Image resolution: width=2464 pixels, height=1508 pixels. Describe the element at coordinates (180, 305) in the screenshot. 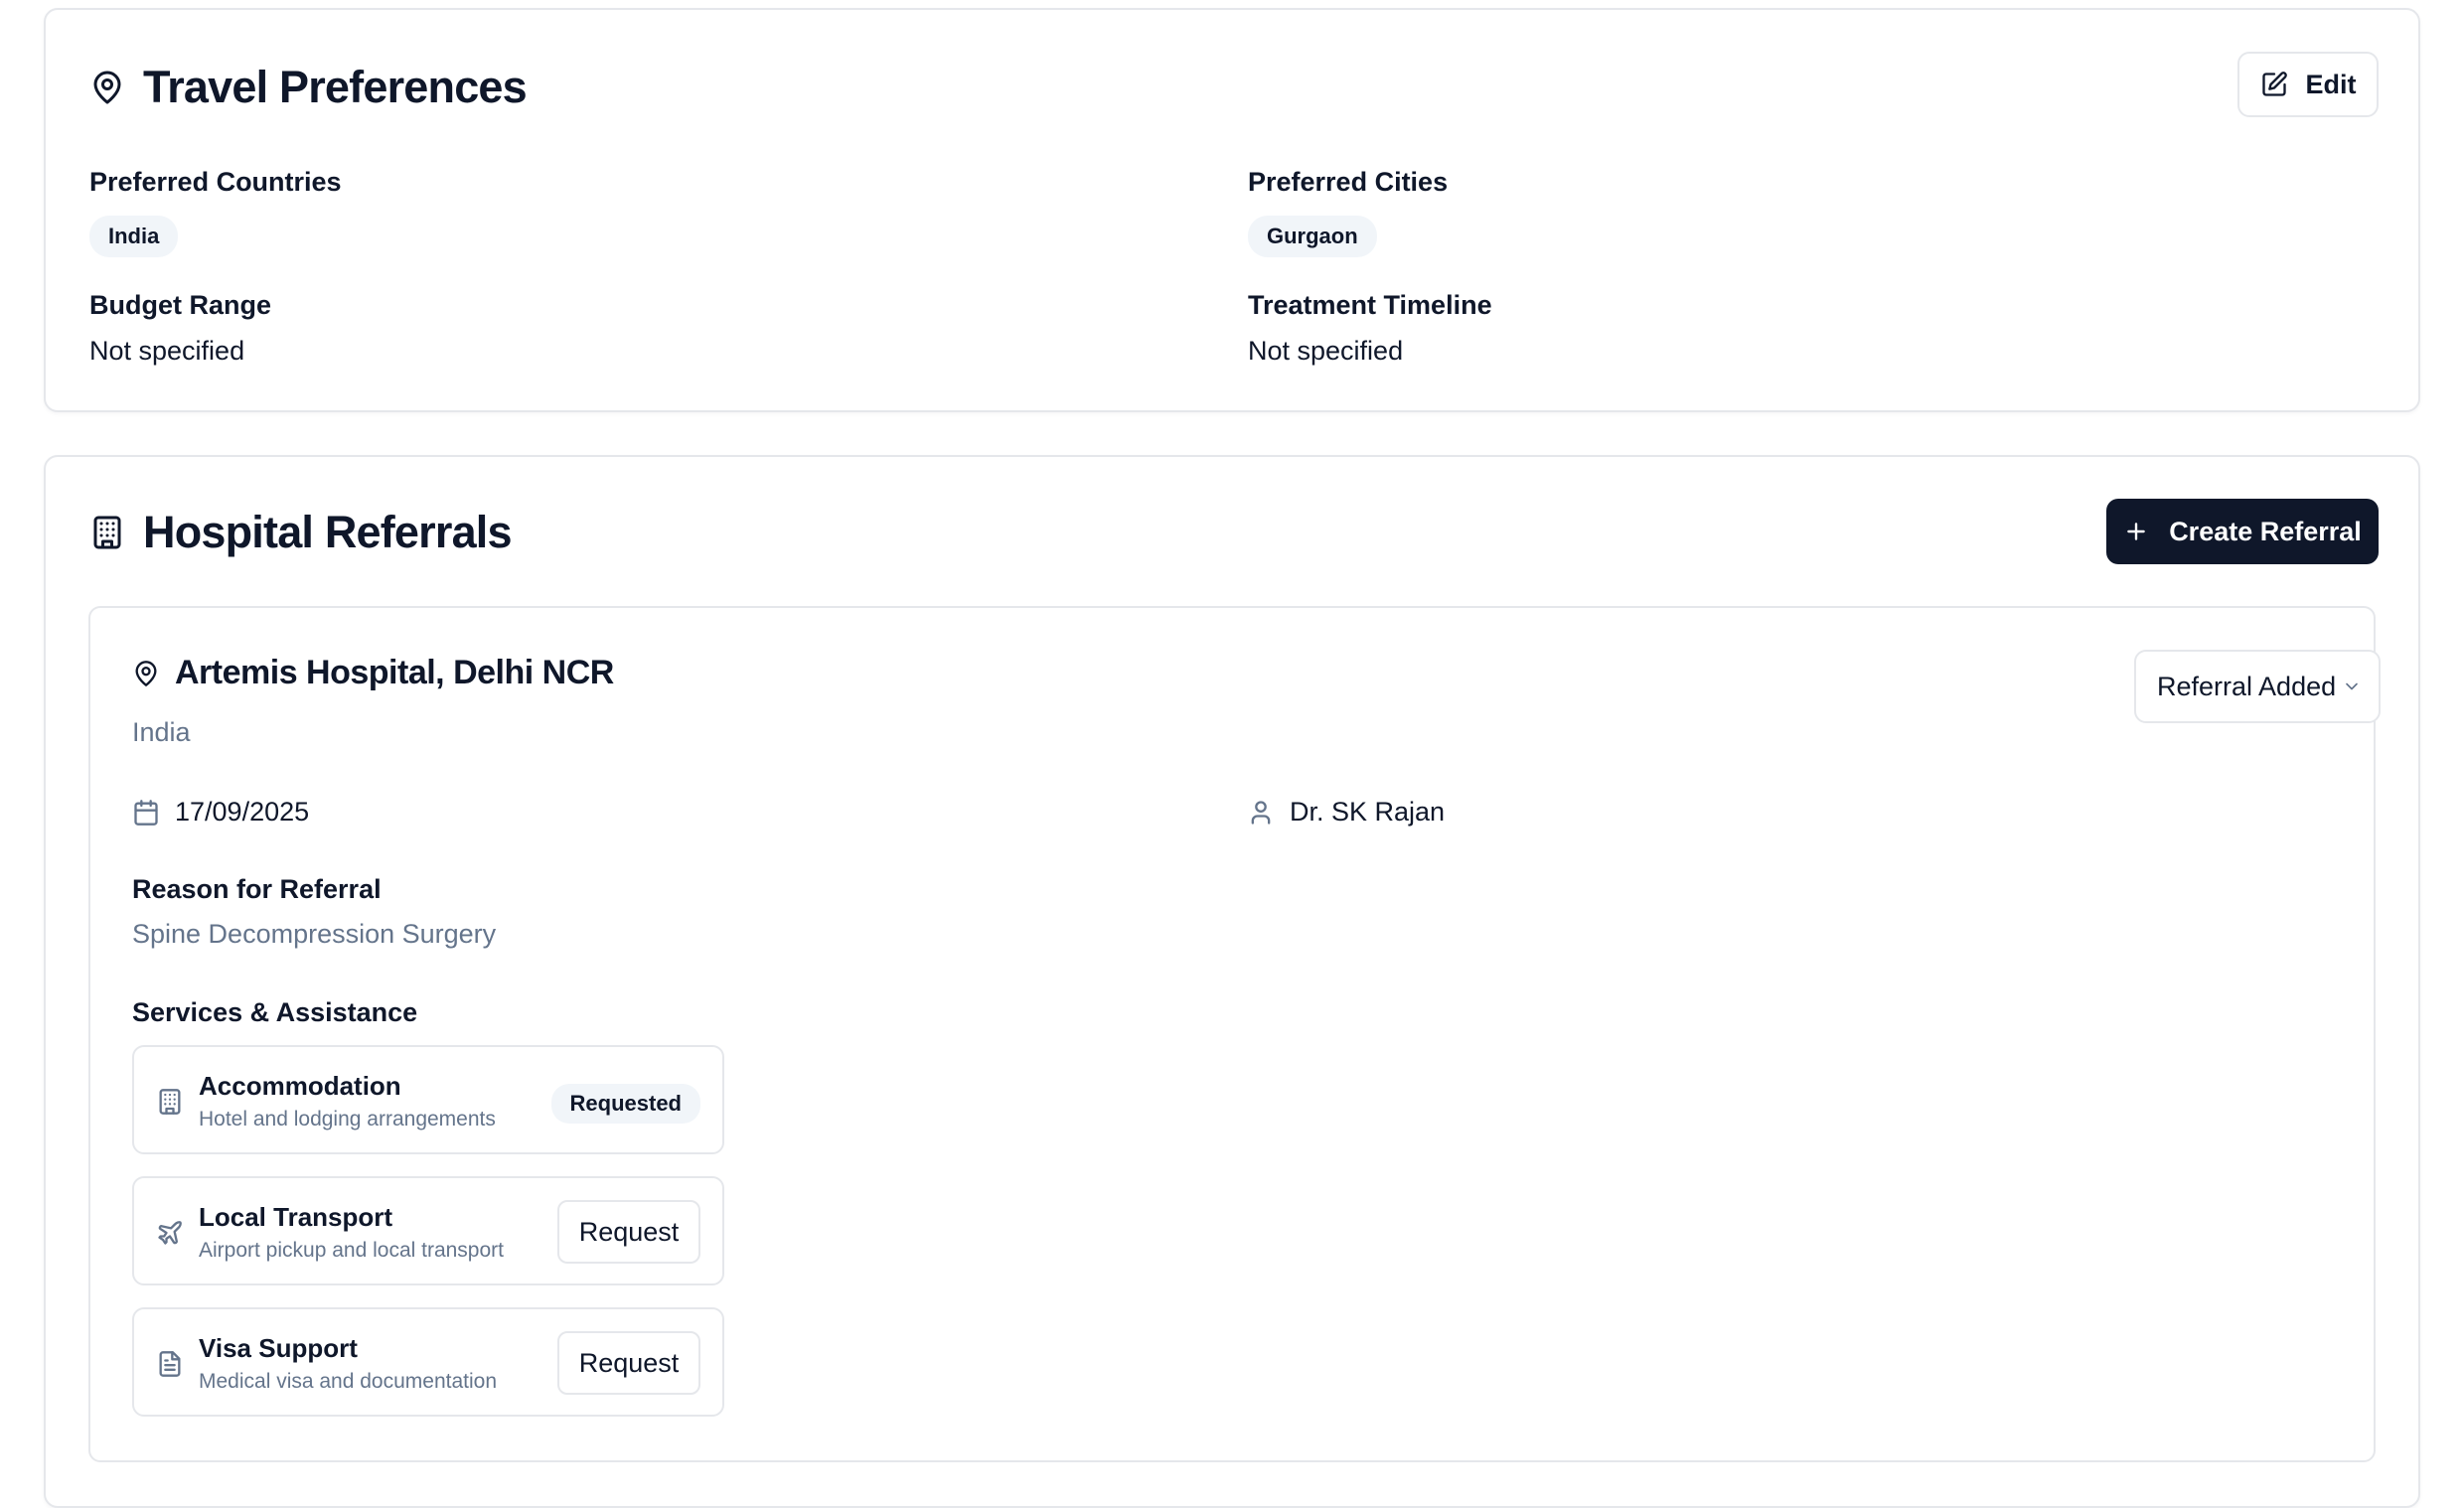

I see `budget-range-label: Budget Range` at that location.